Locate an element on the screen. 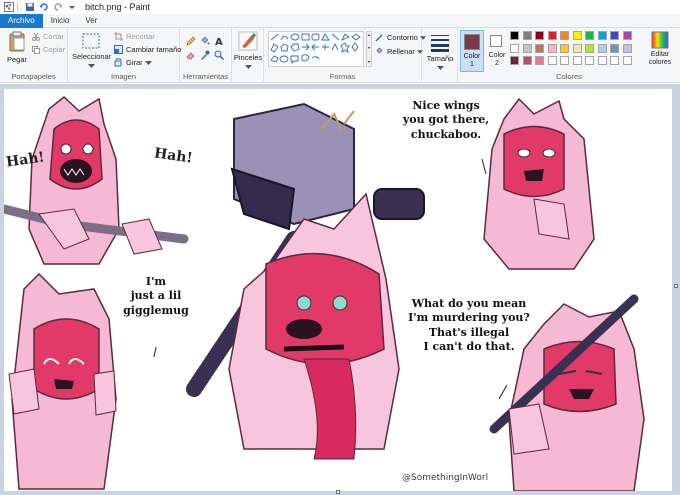  speech-line: Nice wings is located at coordinates (446, 105).